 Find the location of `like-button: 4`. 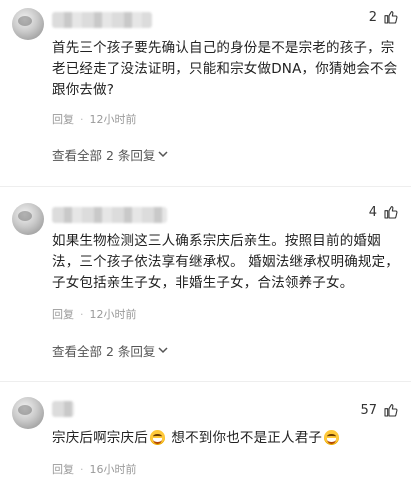

like-button: 4 is located at coordinates (384, 212).